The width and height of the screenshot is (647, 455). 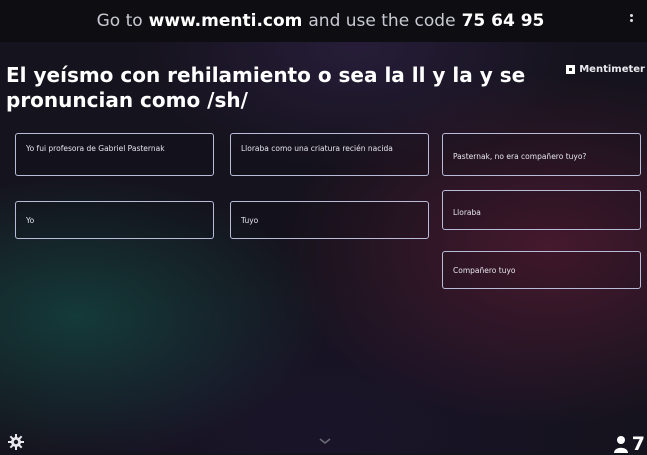 I want to click on response-card: Yo fui profesora de Gabriel Pasternak, so click(x=114, y=154).